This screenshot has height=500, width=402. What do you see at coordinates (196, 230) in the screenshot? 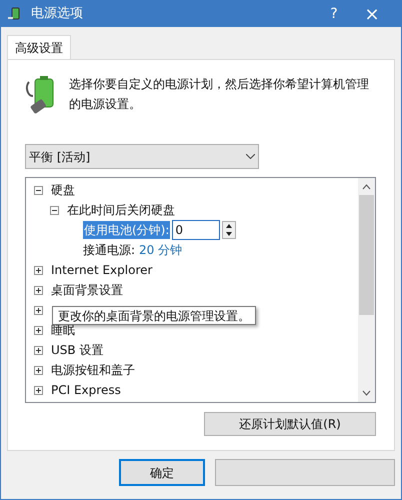
I see `minutes-field: 0` at bounding box center [196, 230].